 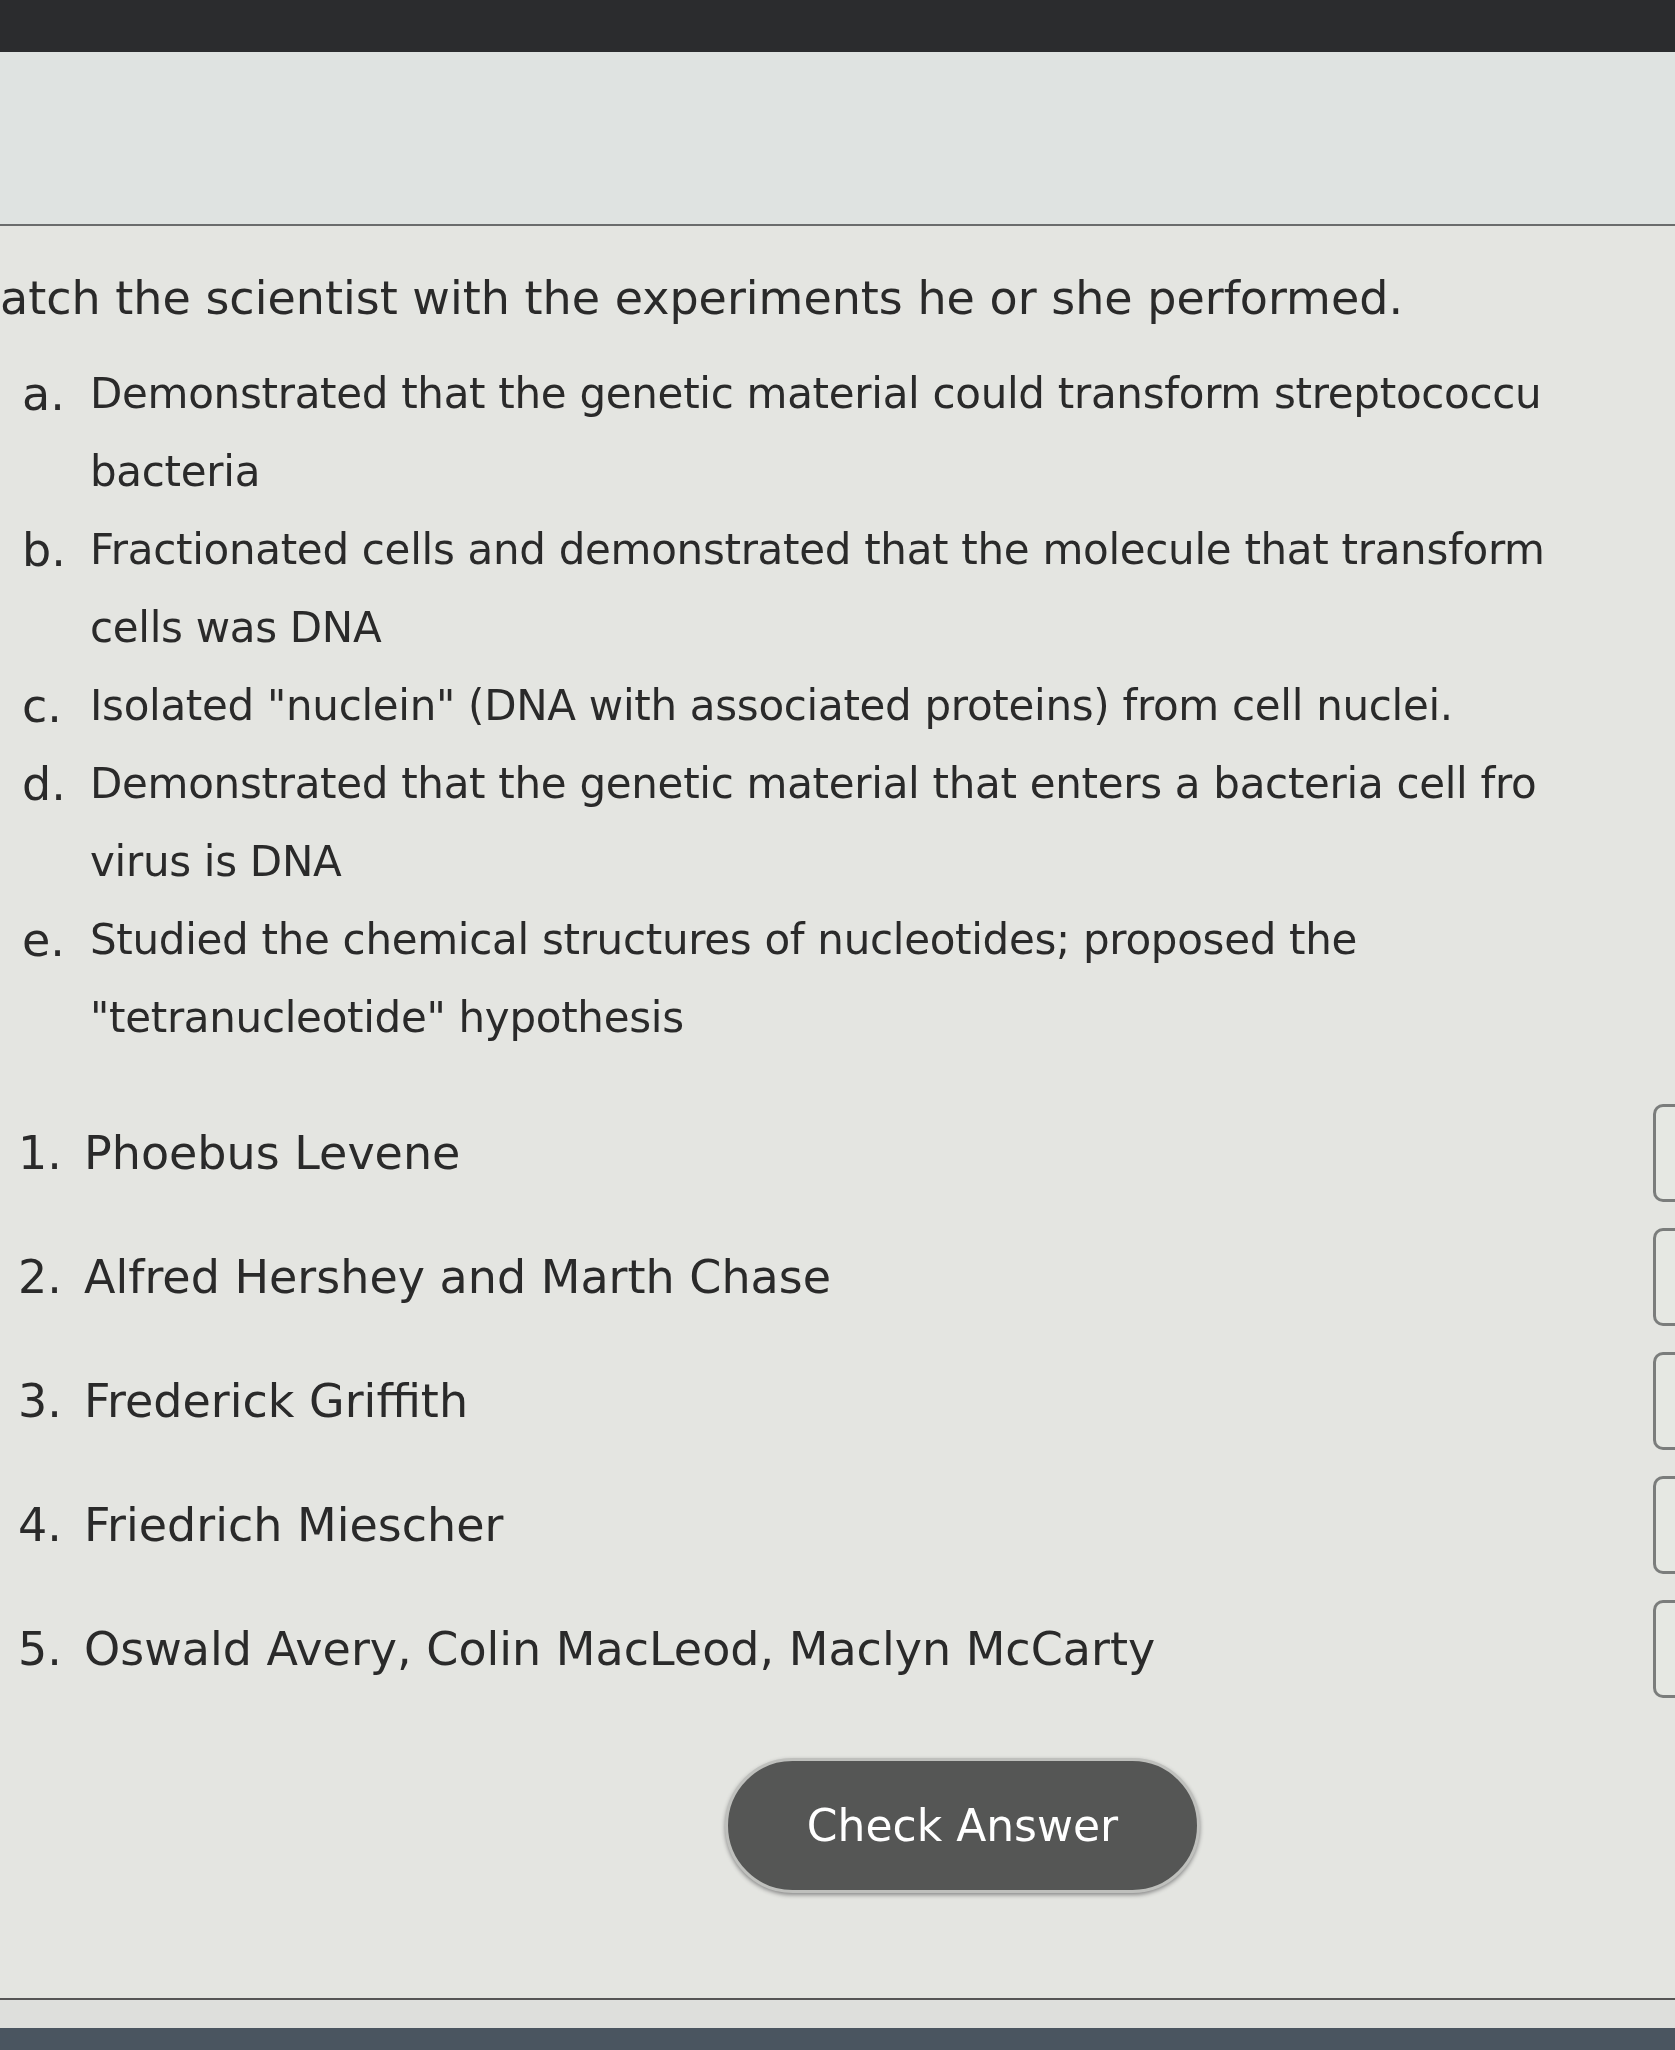 I want to click on item-number: 2., so click(x=40, y=1277).